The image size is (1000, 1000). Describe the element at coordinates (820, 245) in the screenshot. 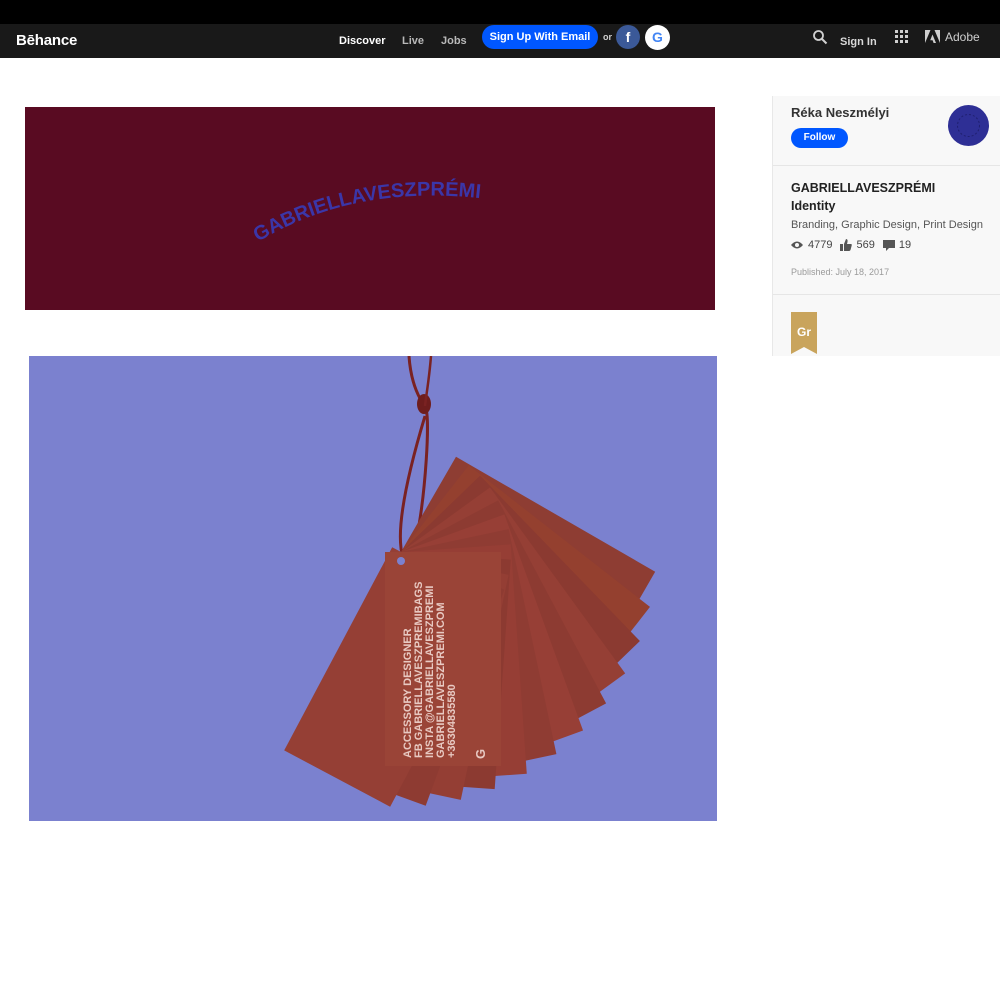

I see `views-count: 4779` at that location.